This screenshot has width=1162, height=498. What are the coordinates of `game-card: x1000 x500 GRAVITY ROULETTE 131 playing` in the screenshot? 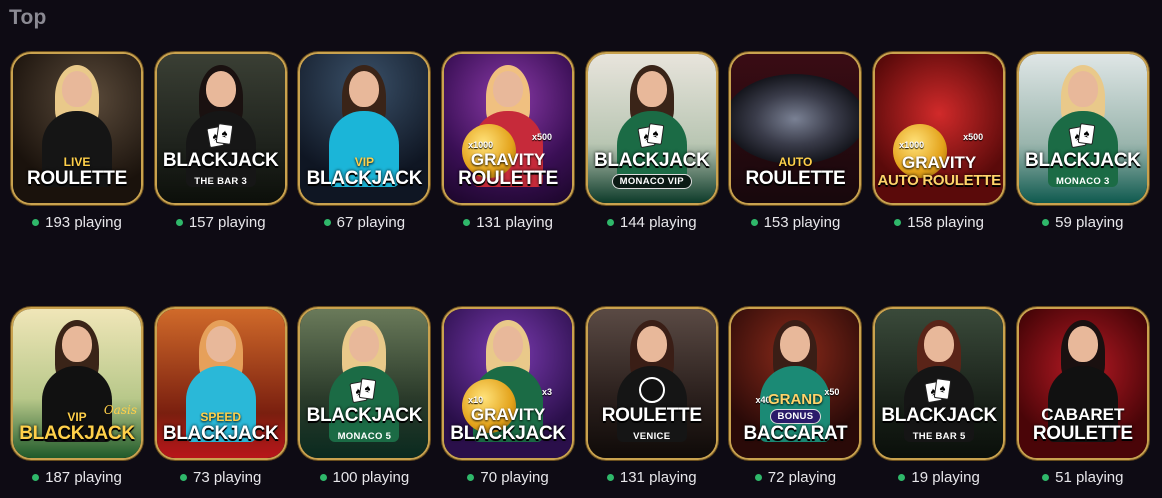 It's located at (508, 142).